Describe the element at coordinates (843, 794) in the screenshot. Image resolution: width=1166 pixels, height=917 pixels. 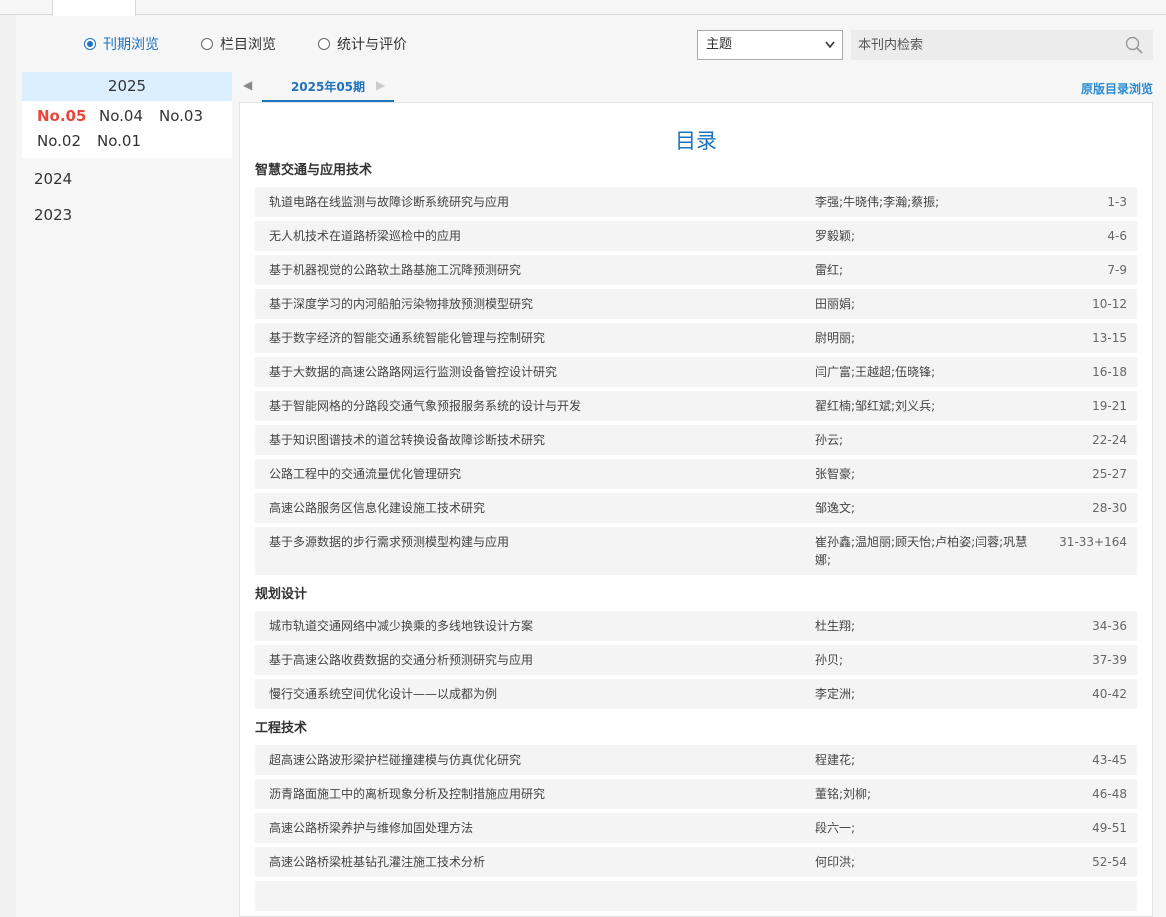
I see `article-authors: 董铭;刘柳;` at that location.